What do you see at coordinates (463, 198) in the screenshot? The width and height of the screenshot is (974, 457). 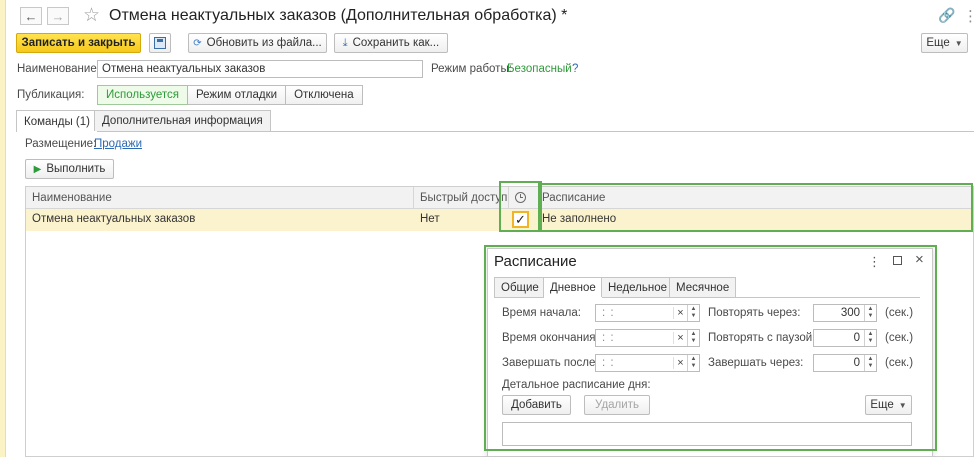 I see `column-header-quick-access: Быстрый доступ` at bounding box center [463, 198].